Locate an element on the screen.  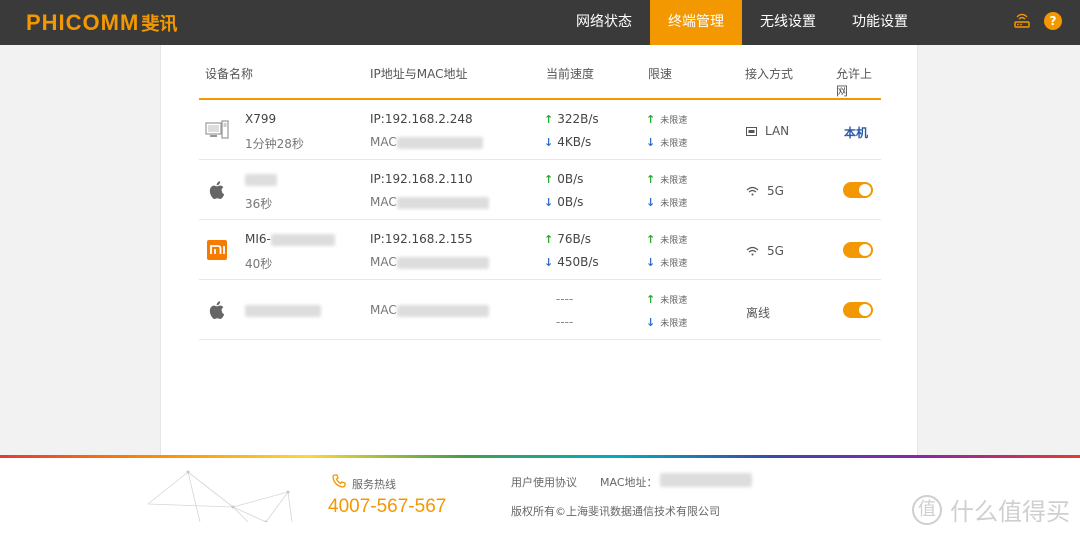
online-duration: 36秒 is located at coordinates (259, 204).